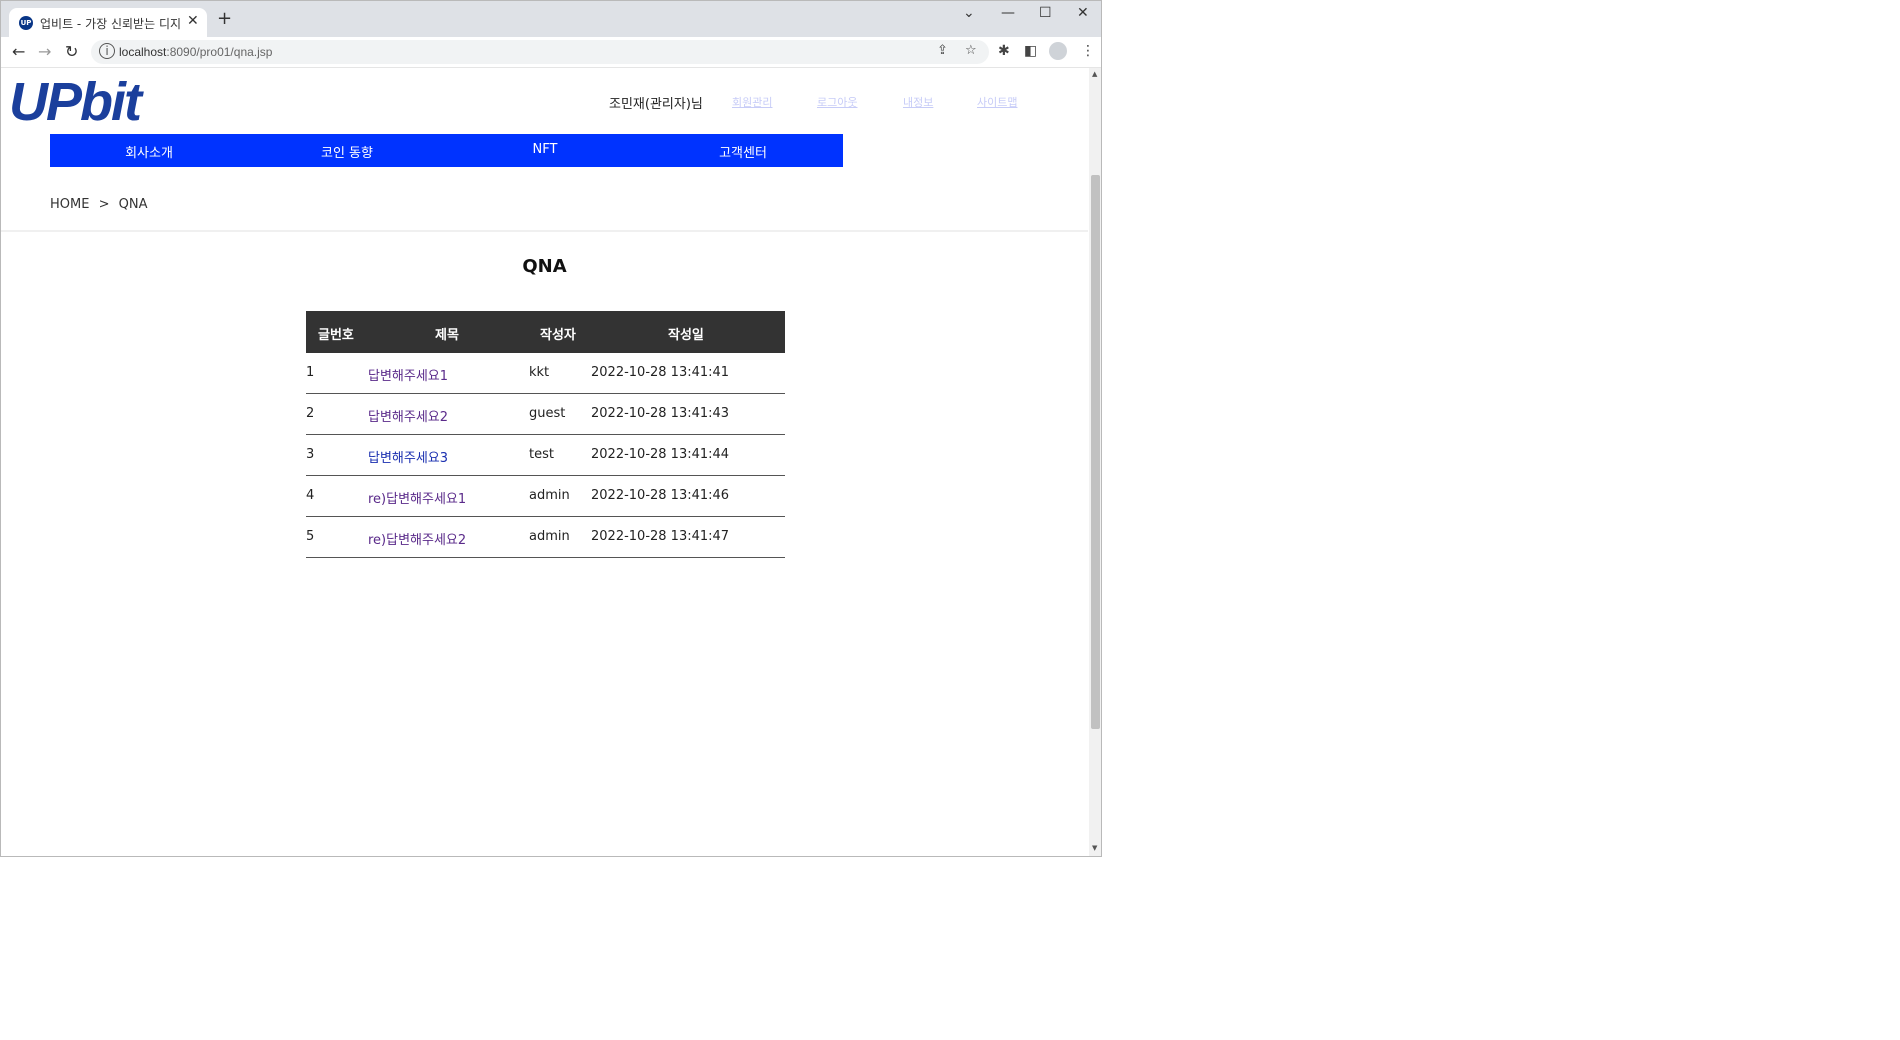 Image resolution: width=1900 pixels, height=1040 pixels. Describe the element at coordinates (1095, 452) in the screenshot. I see `scrollbar-thumb` at that location.